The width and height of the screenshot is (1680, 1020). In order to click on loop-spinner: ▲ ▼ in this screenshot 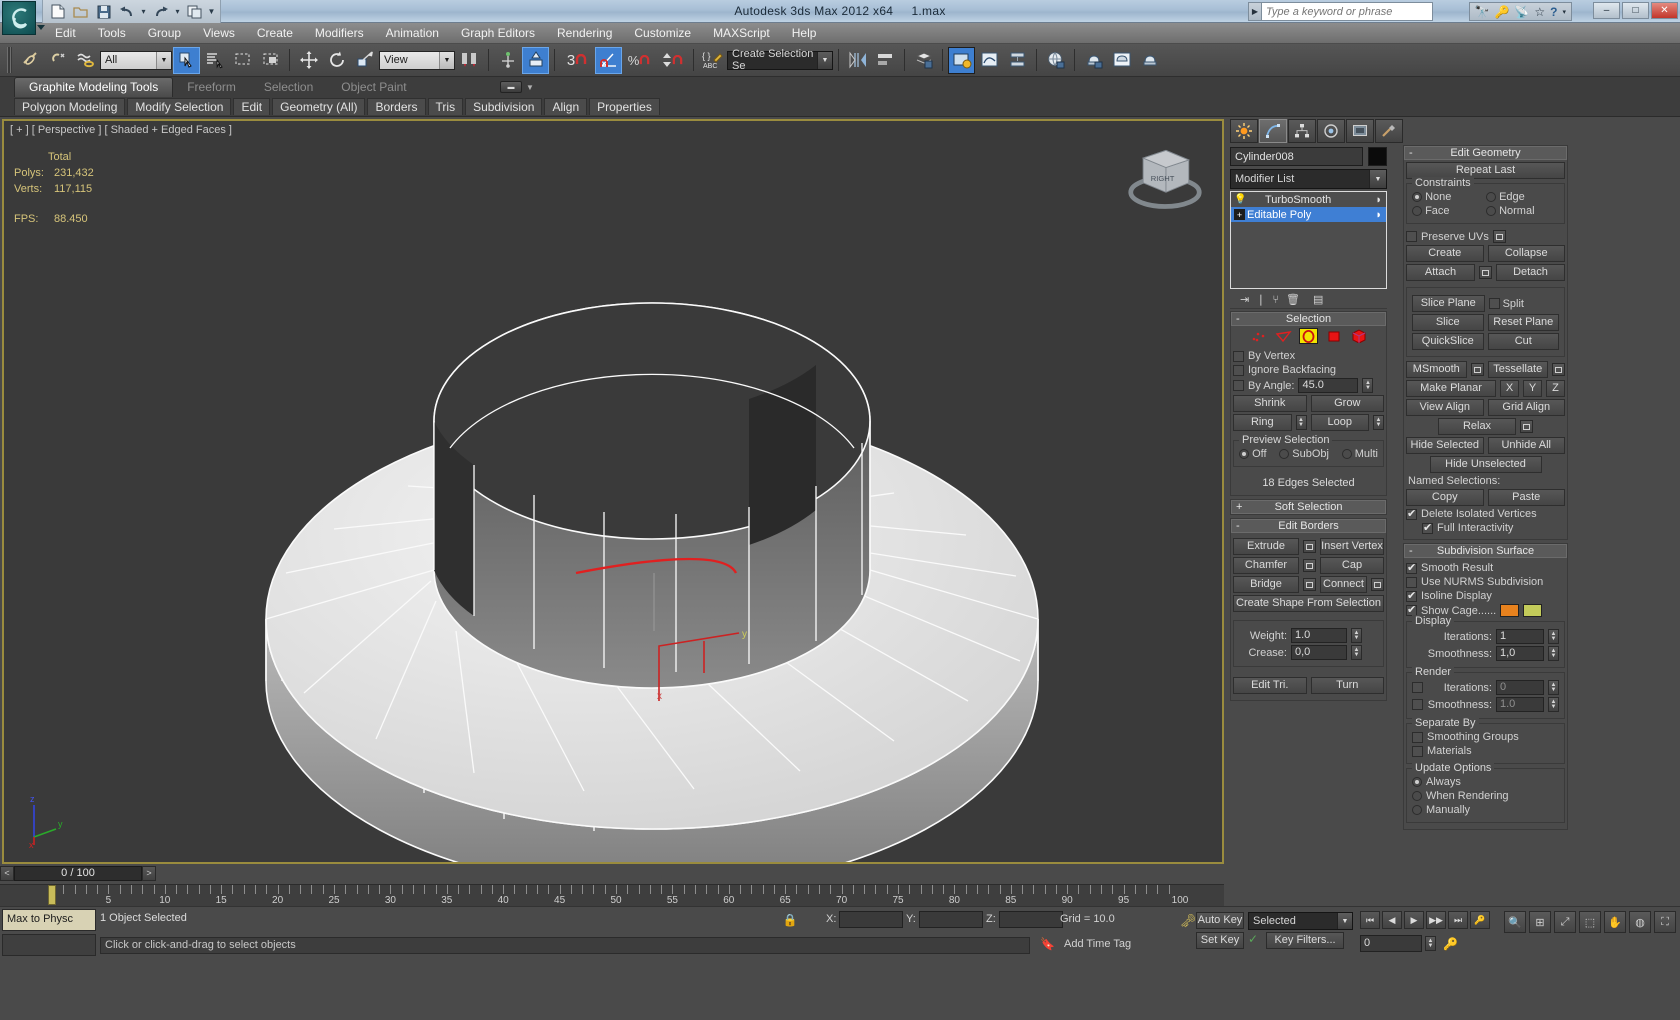, I will do `click(1378, 422)`.